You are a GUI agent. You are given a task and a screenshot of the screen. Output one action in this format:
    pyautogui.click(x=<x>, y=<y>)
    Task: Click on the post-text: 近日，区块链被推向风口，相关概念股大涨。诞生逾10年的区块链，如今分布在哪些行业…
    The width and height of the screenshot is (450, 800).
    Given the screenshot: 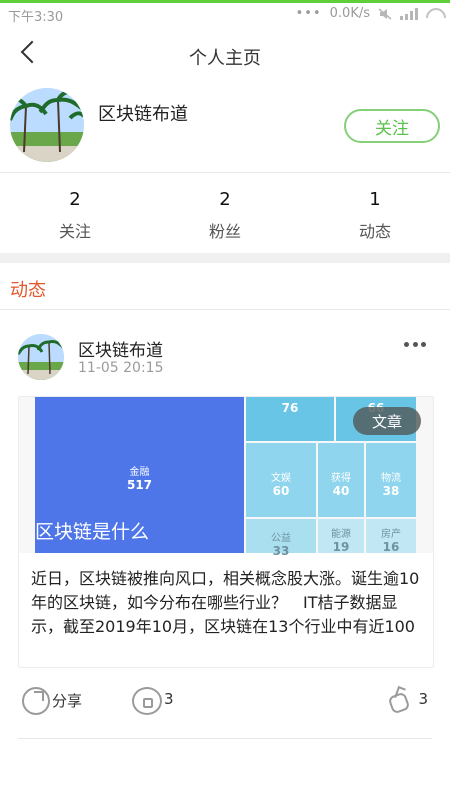 What is the action you would take?
    pyautogui.click(x=225, y=602)
    